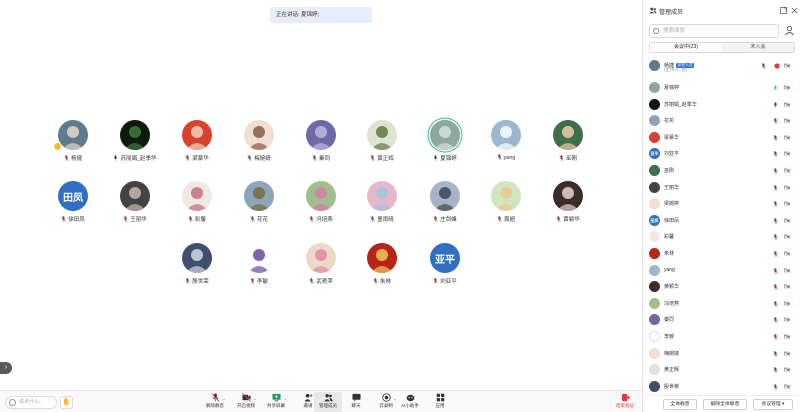 Image resolution: width=800 pixels, height=412 pixels. Describe the element at coordinates (259, 206) in the screenshot. I see `participant-tile: 花花` at that location.